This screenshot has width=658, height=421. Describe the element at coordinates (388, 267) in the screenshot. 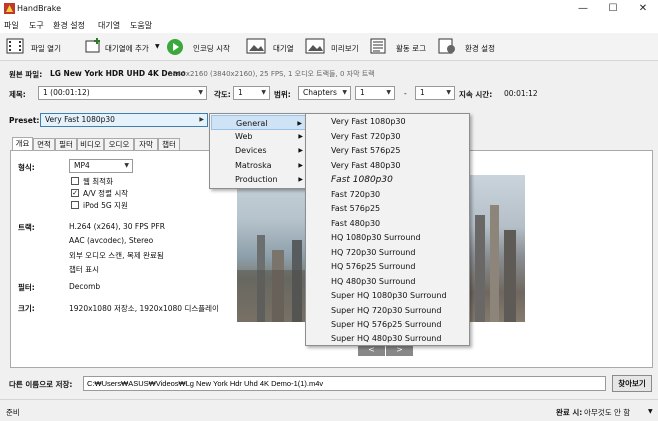

I see `preset-item: HQ 576p25 Surround` at that location.